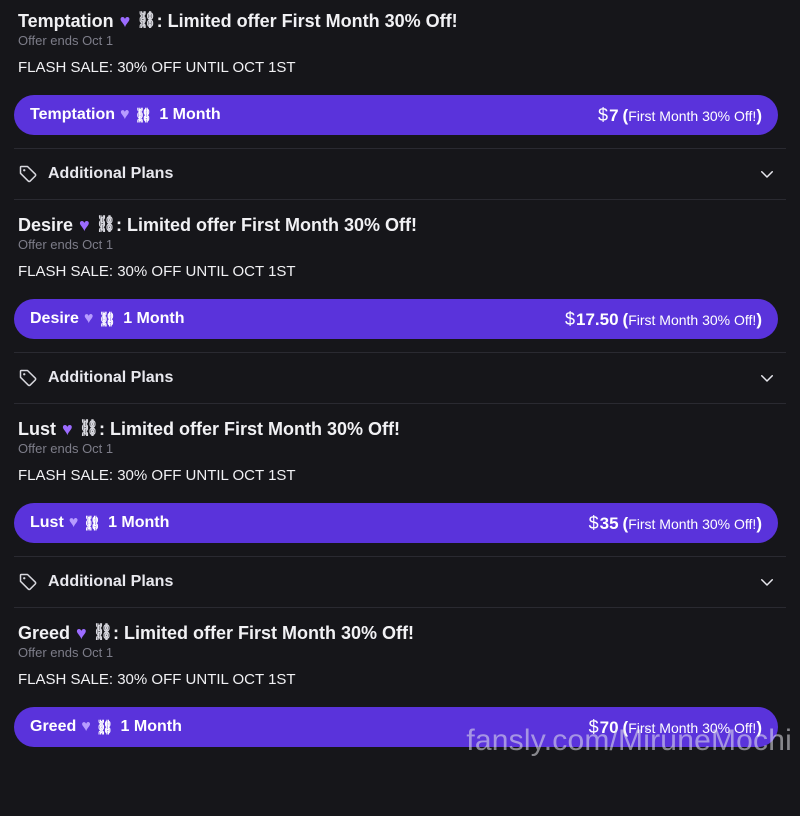  Describe the element at coordinates (47, 522) in the screenshot. I see `button-tier-name: Lust` at that location.